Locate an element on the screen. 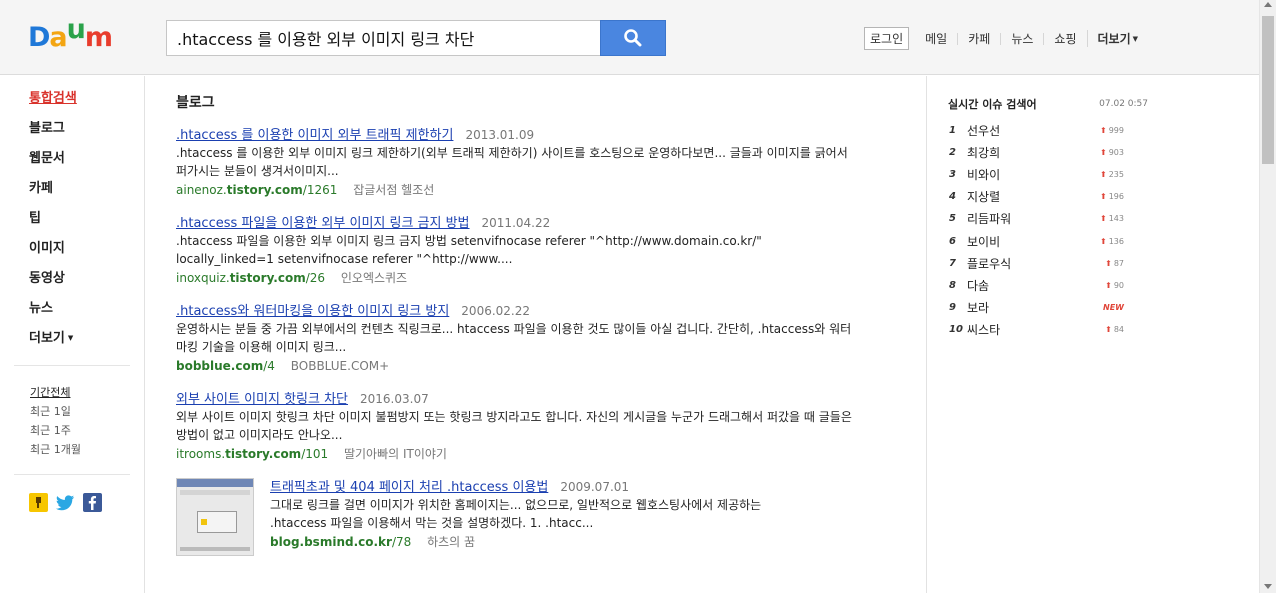  url-path: /78 is located at coordinates (401, 542).